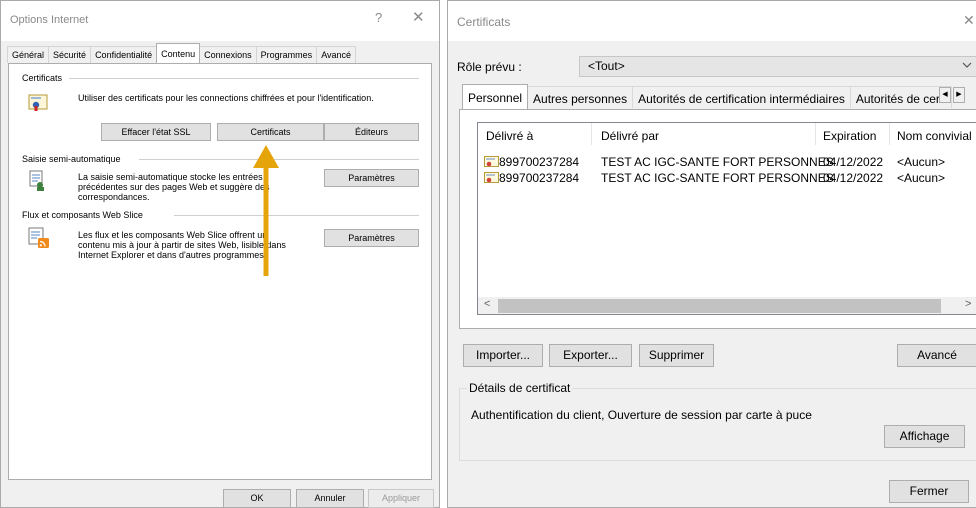 The image size is (976, 508). I want to click on intended-purpose-label: Rôle prévu :, so click(489, 67).